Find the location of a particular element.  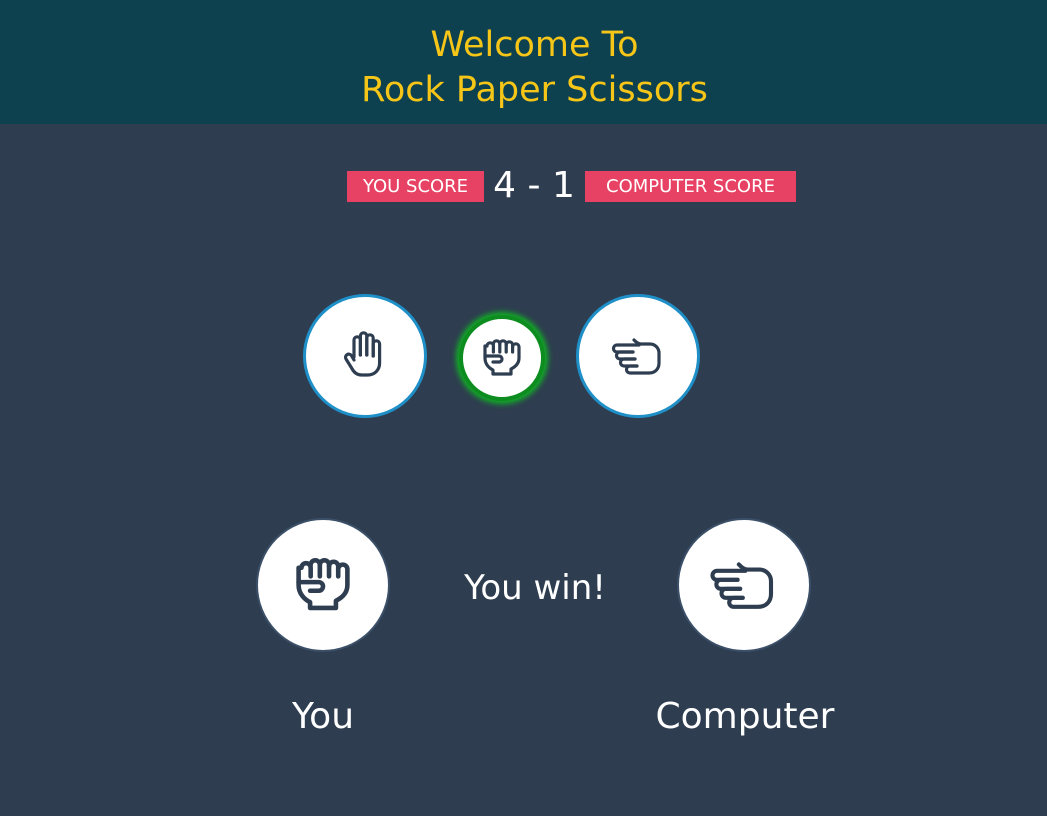

computer-label: Computer is located at coordinates (745, 716).